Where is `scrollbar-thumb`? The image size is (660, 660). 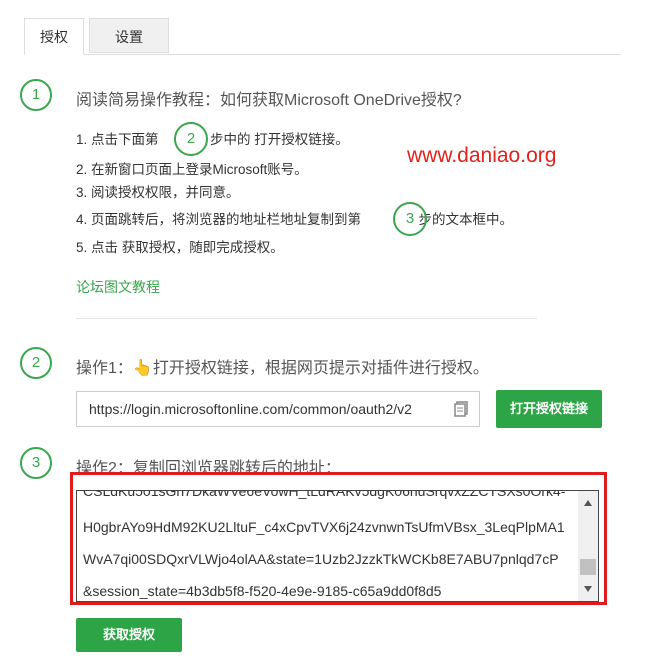 scrollbar-thumb is located at coordinates (588, 567).